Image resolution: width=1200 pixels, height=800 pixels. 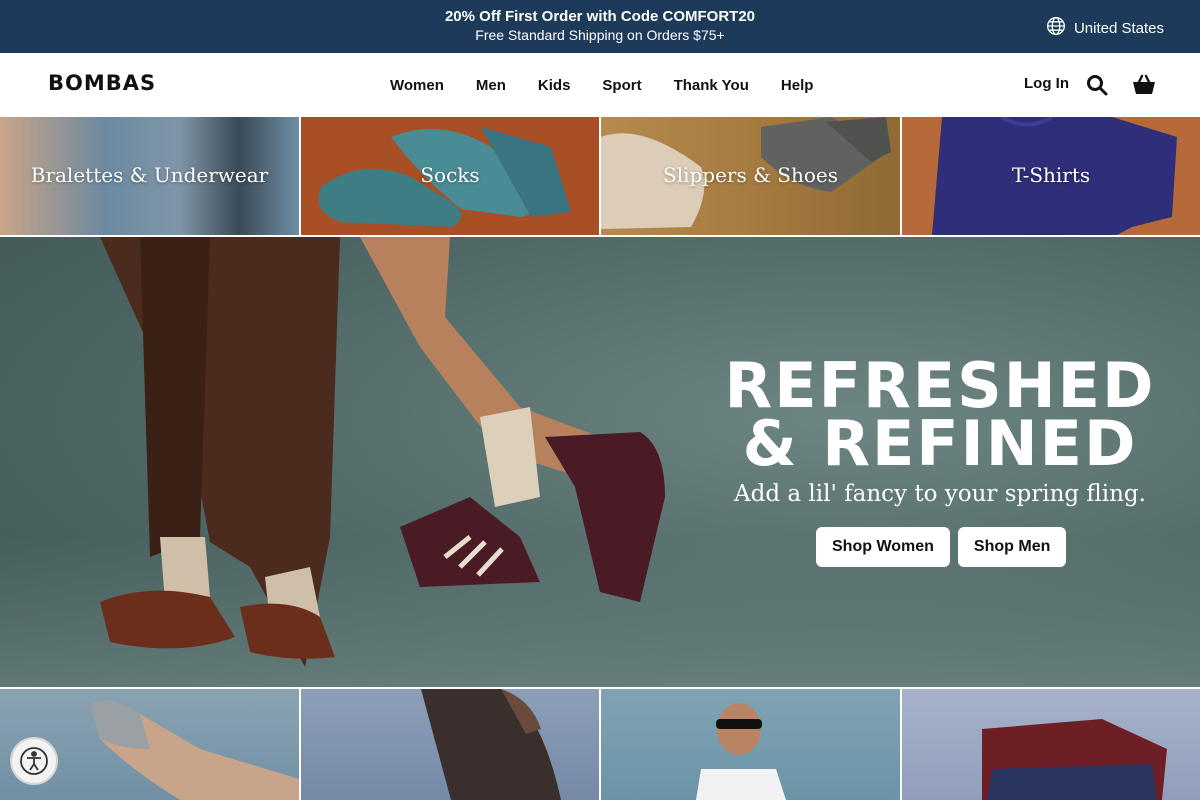 I want to click on region-selector: United States, so click(x=1105, y=28).